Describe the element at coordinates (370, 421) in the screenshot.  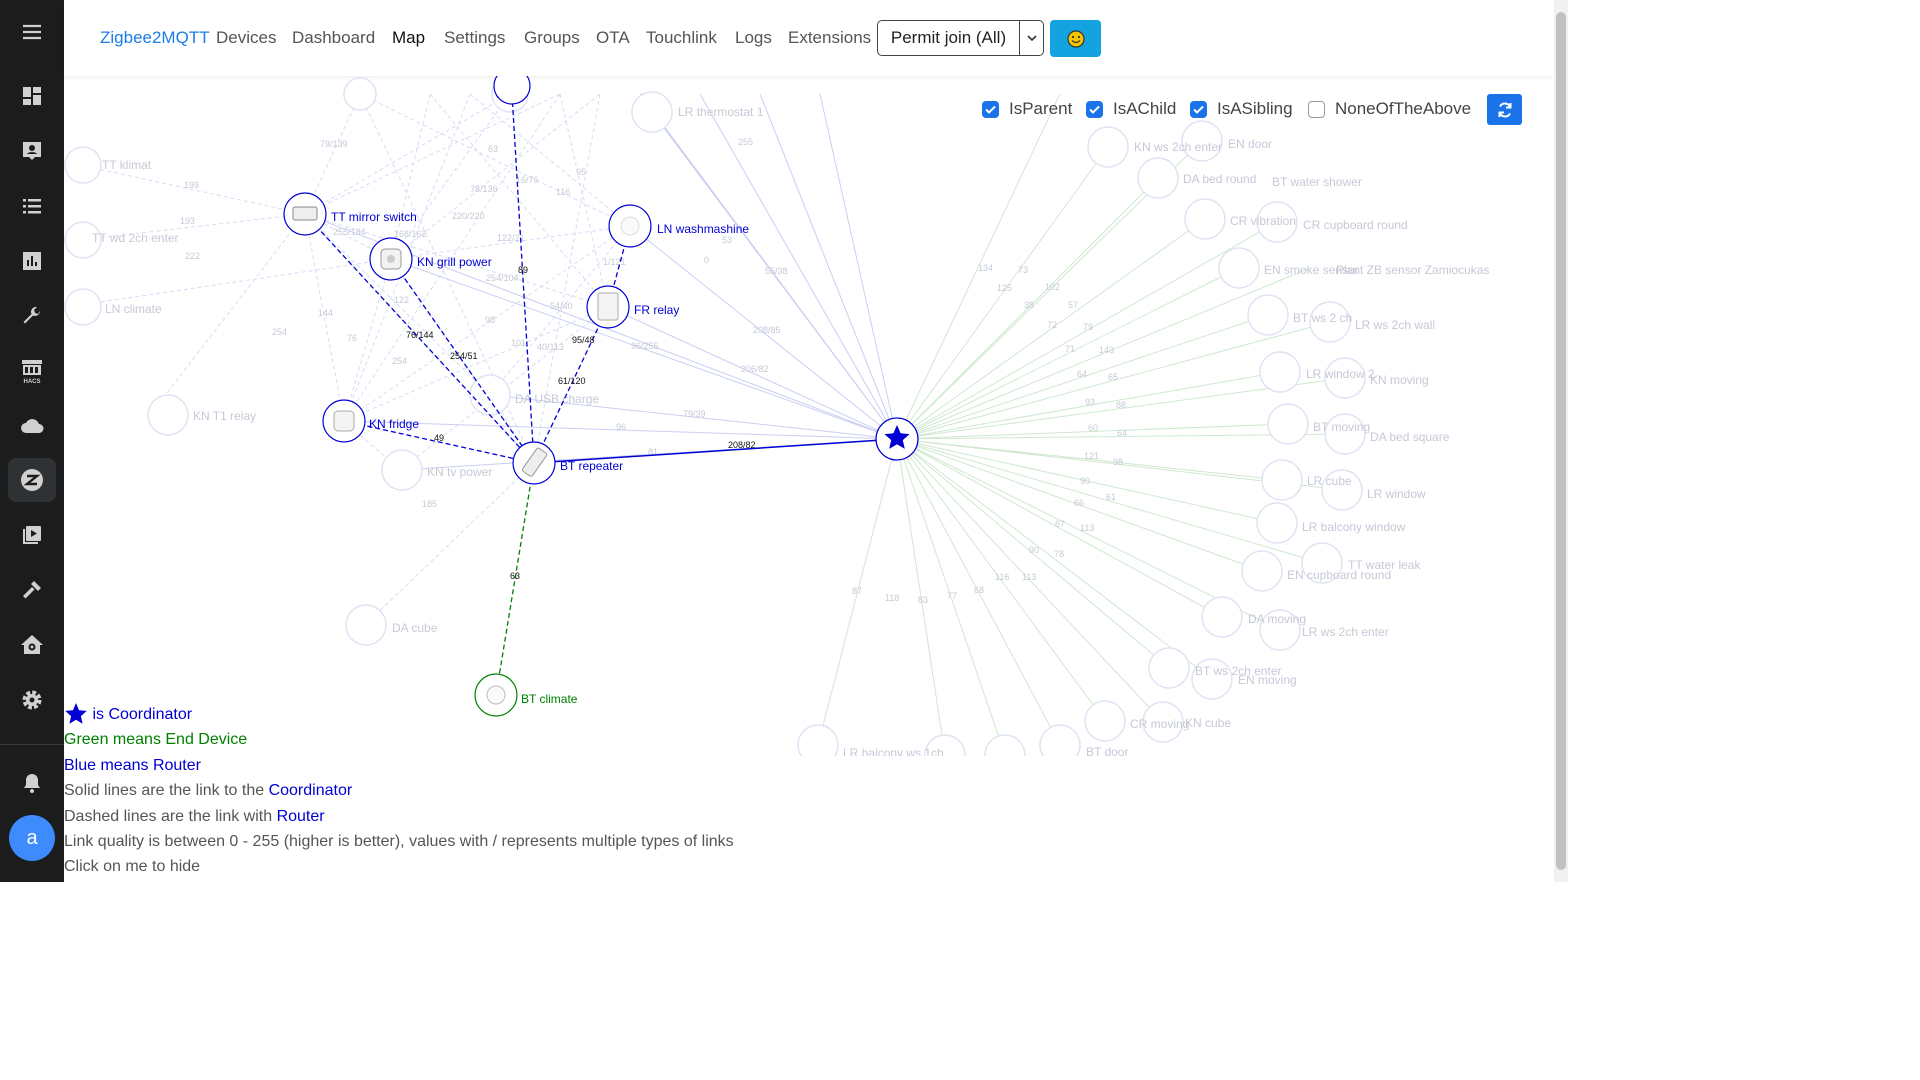
I see `node-kn-fridge: KN fridge` at that location.